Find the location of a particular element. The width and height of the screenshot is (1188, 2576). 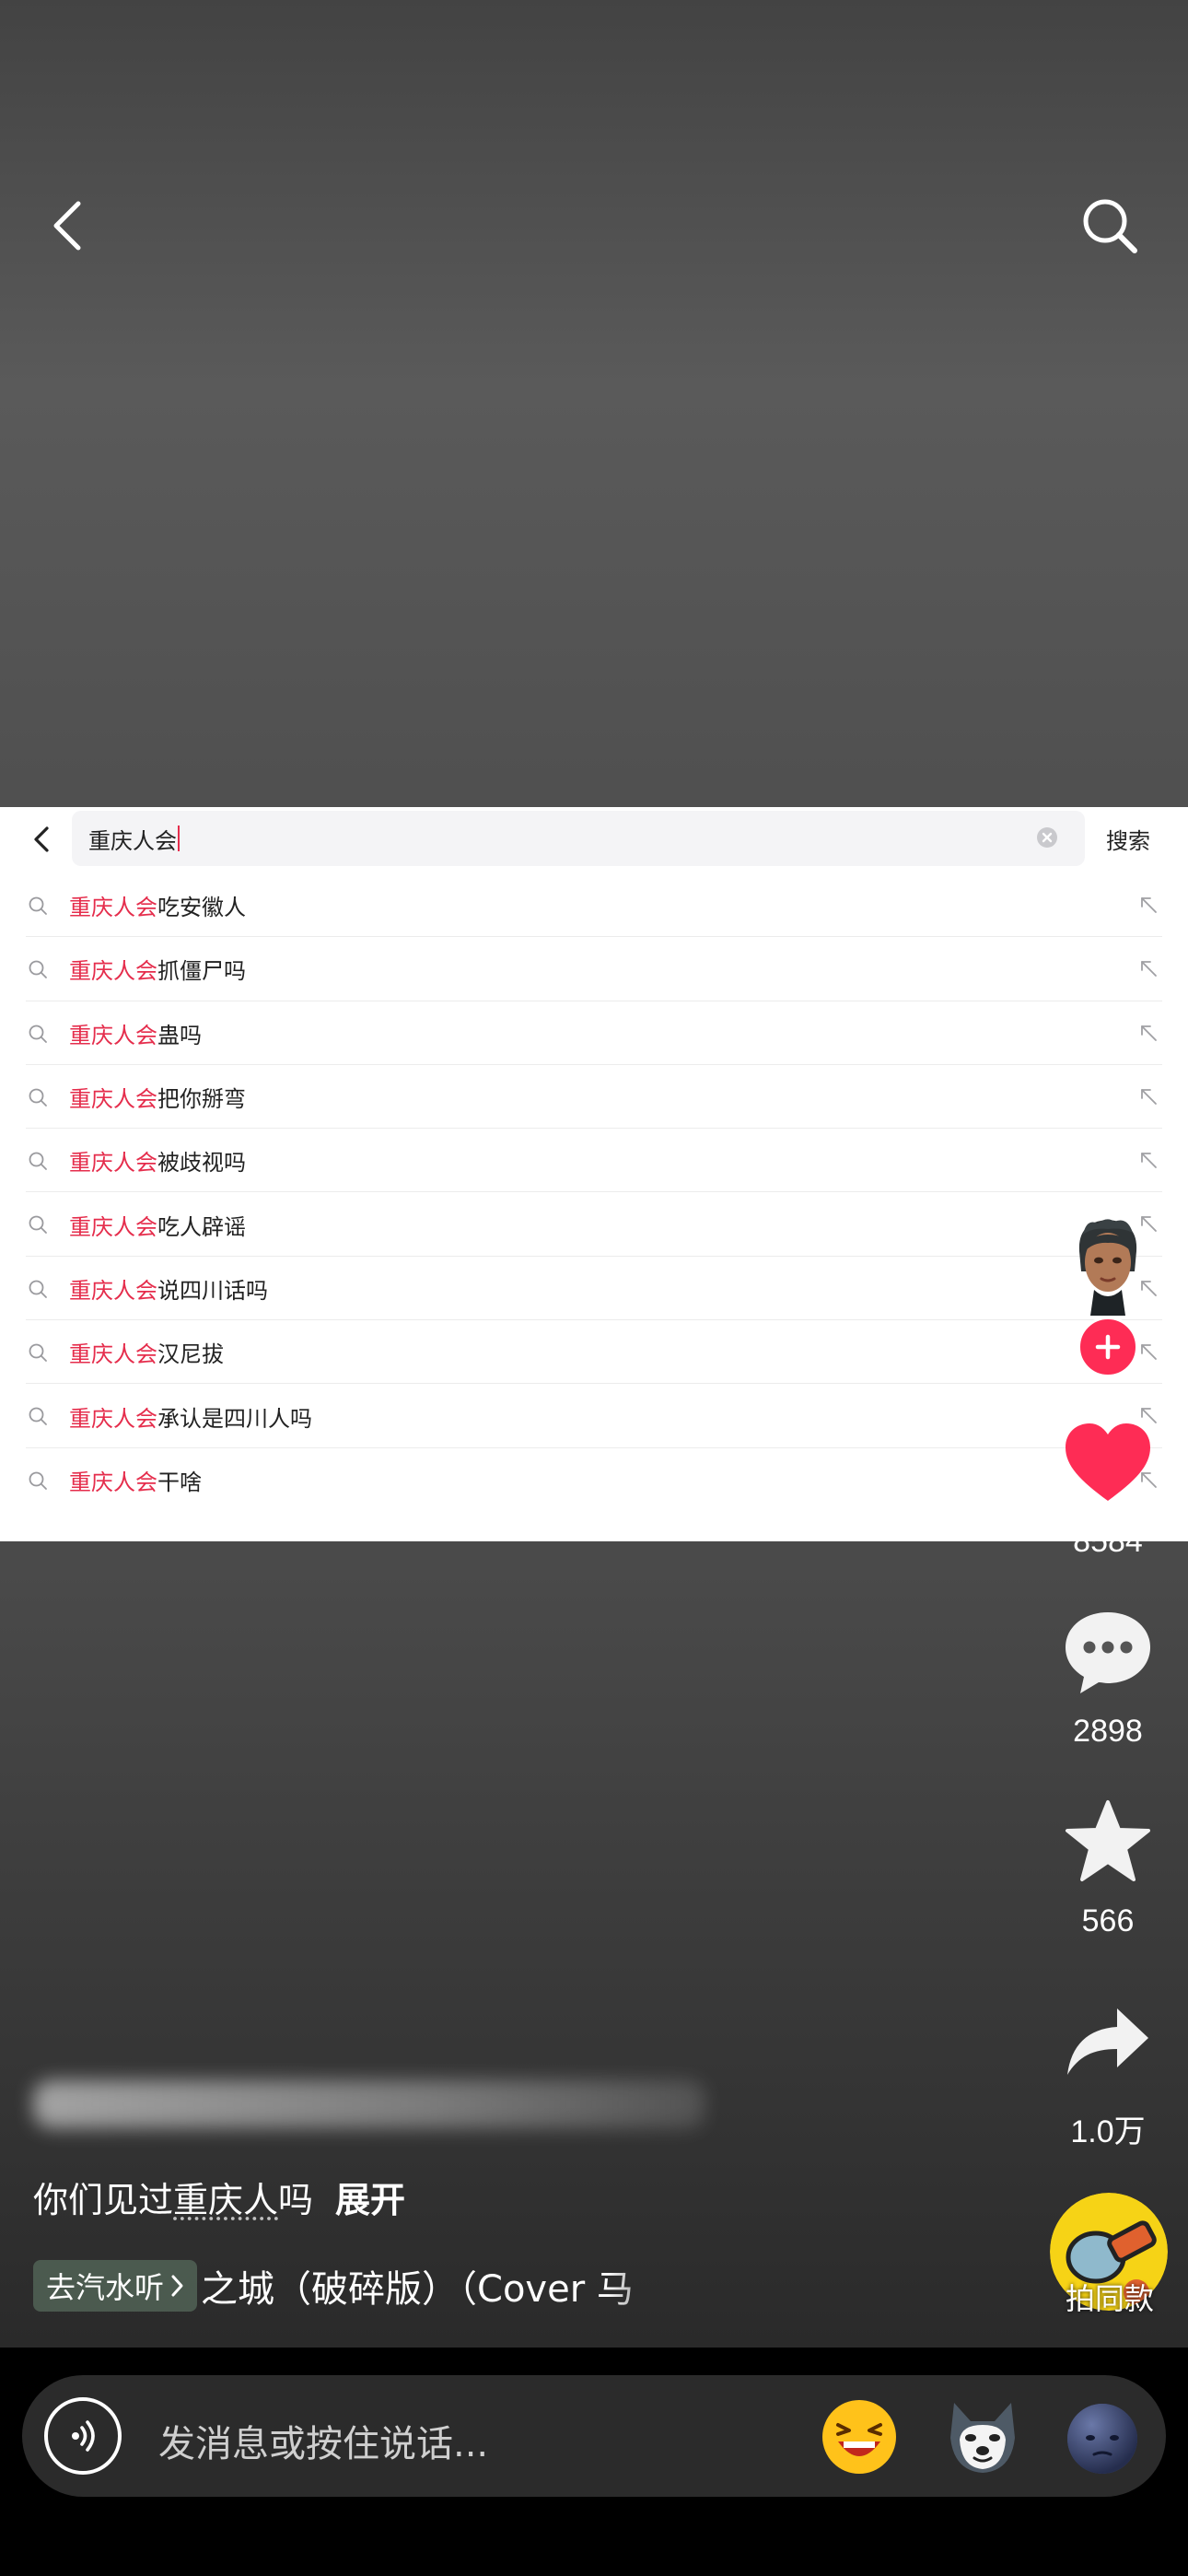

search-bar: 重庆人会 搜索 is located at coordinates (594, 839).